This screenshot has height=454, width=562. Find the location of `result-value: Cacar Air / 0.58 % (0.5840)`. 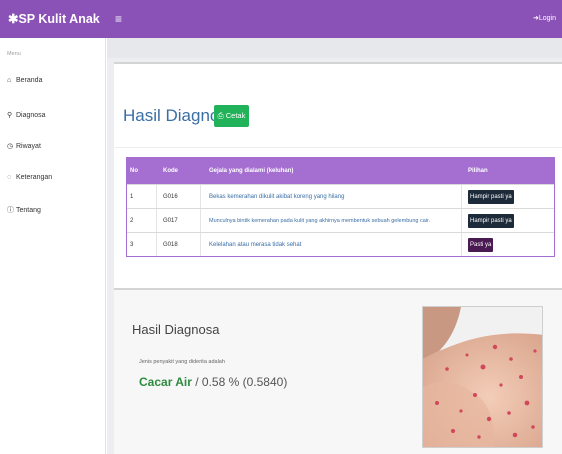

result-value: Cacar Air / 0.58 % (0.5840) is located at coordinates (213, 382).